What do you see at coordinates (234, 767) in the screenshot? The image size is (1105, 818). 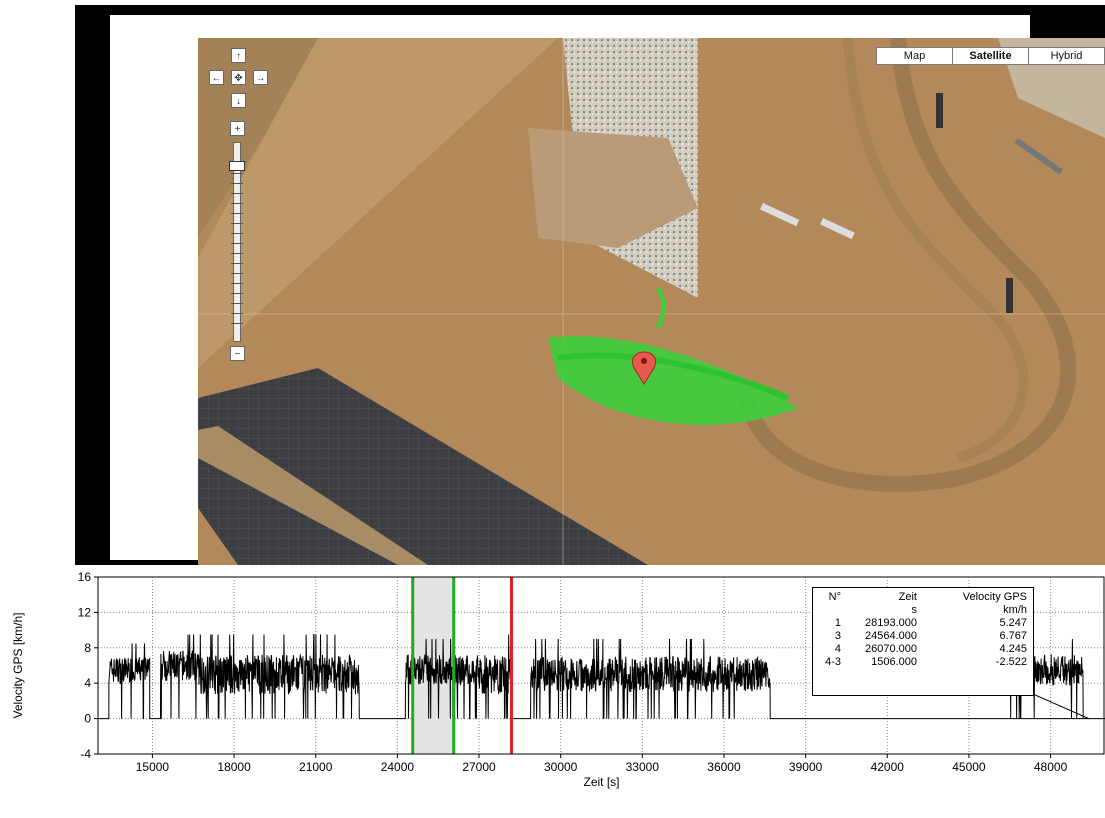 I see `x-tick-label: 18000` at bounding box center [234, 767].